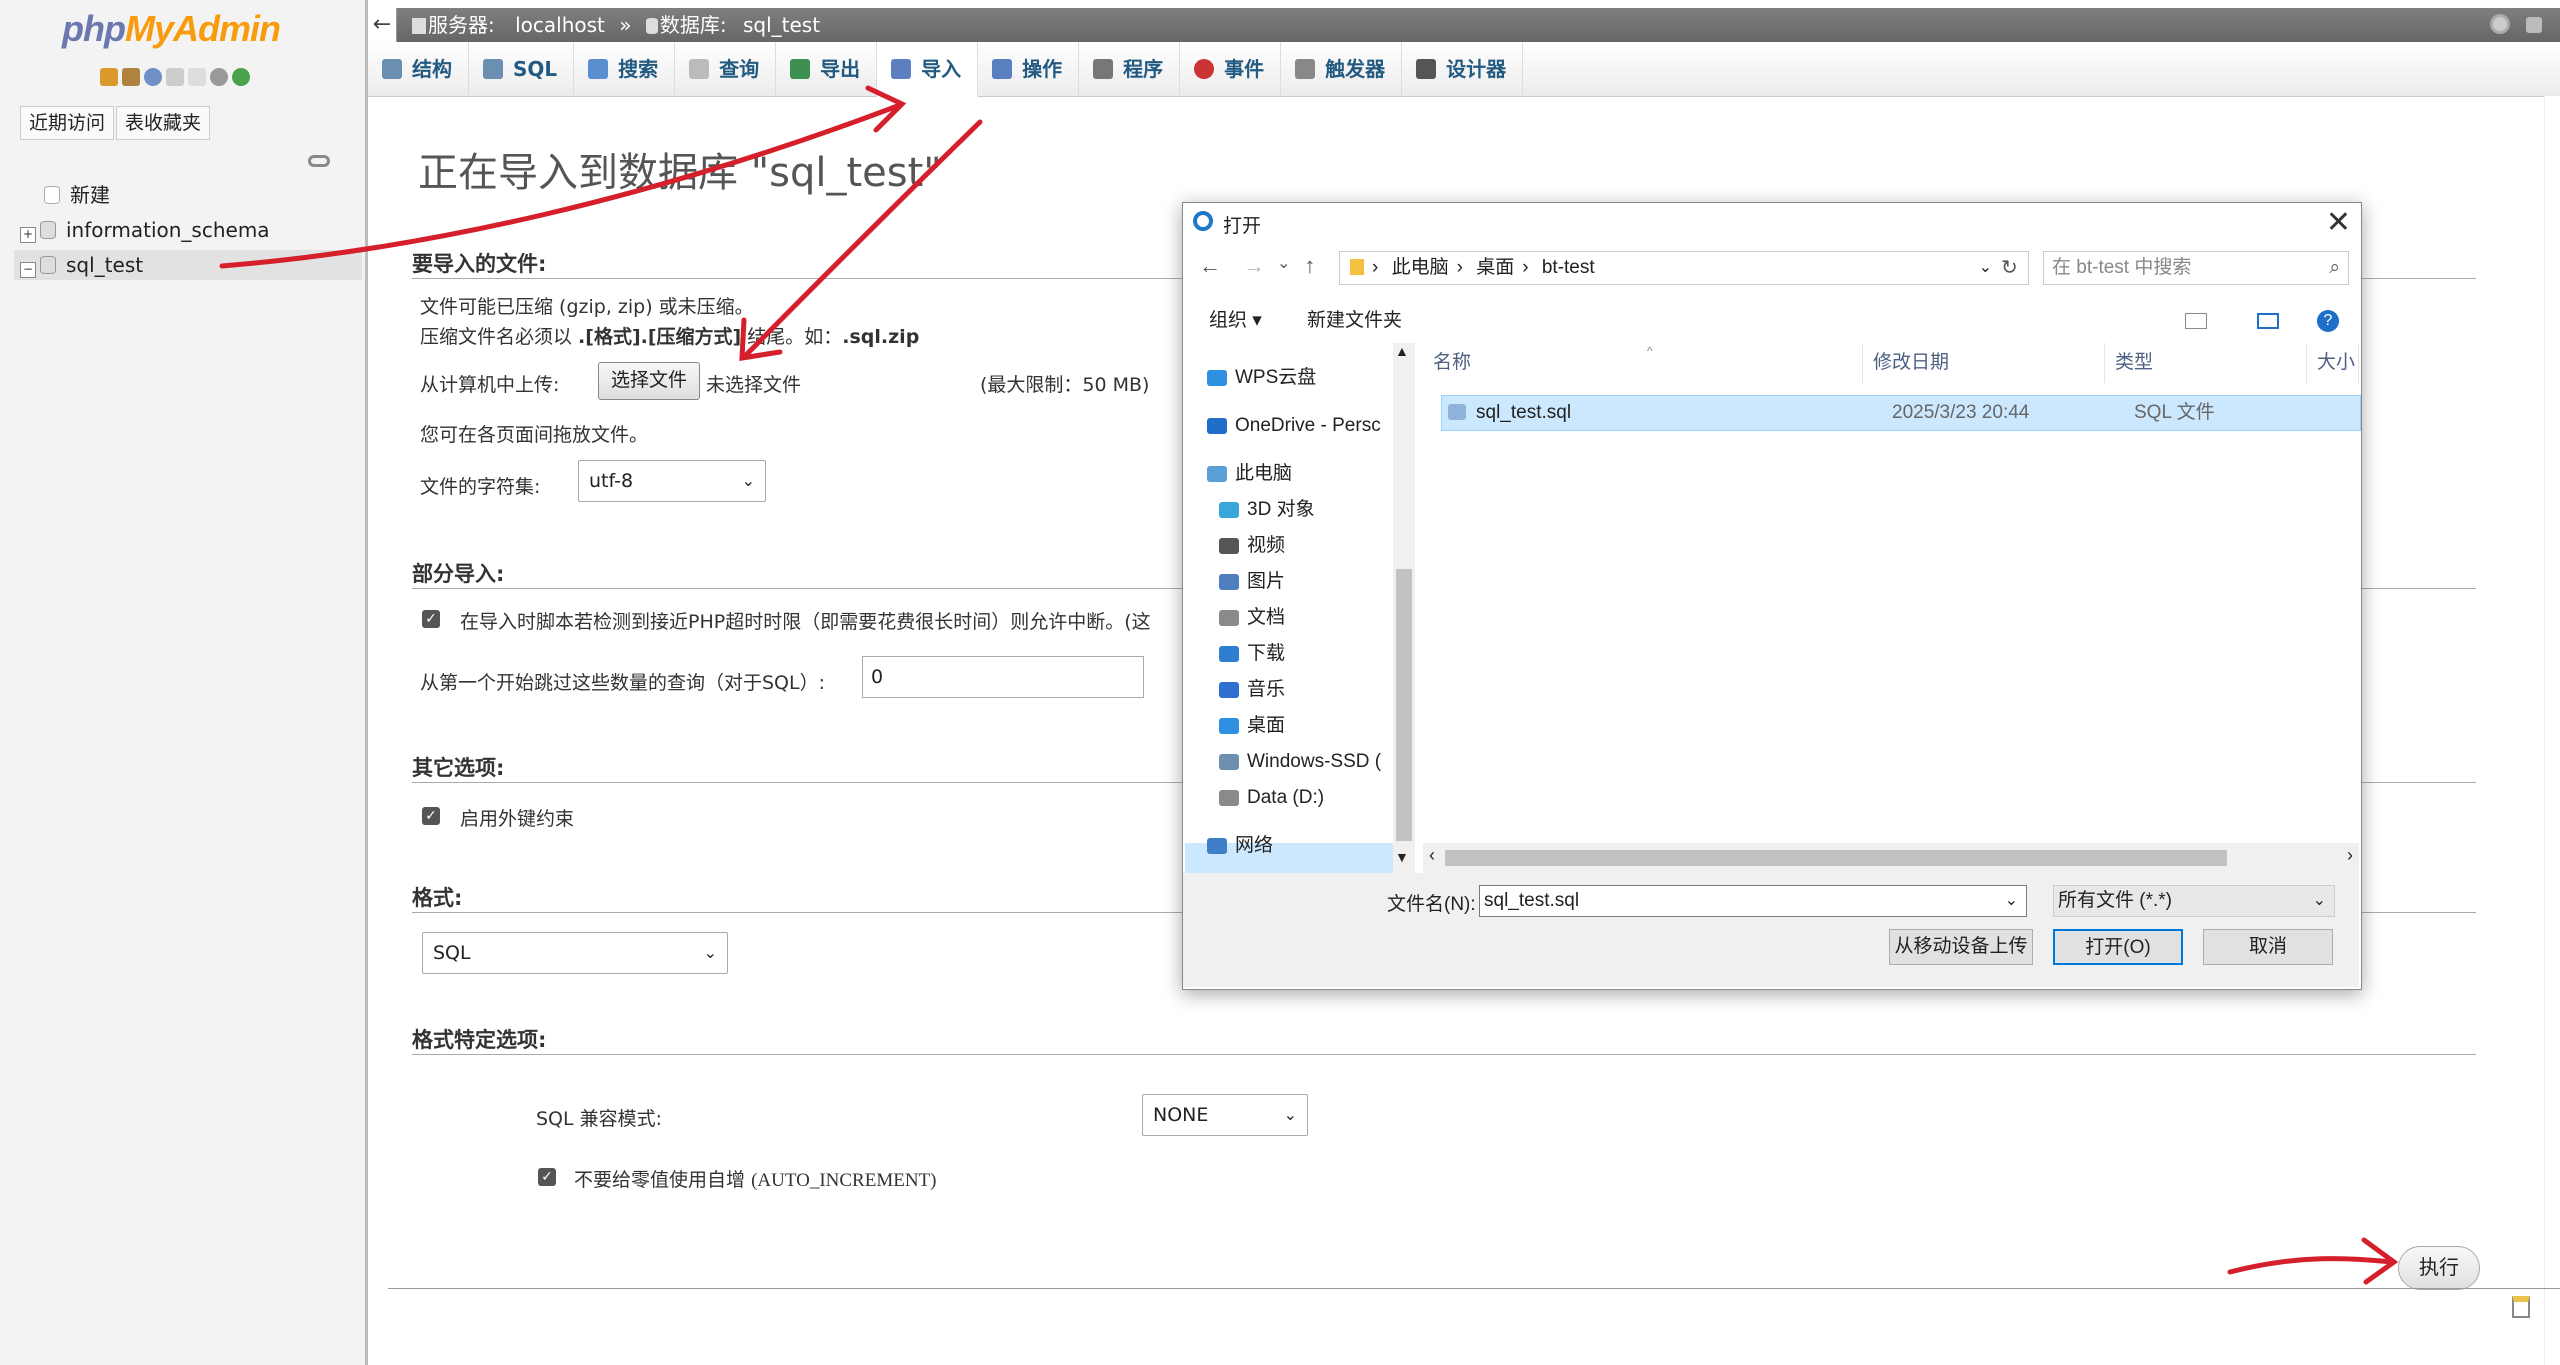 The width and height of the screenshot is (2560, 1365). I want to click on compat-value: NONE, so click(1181, 1115).